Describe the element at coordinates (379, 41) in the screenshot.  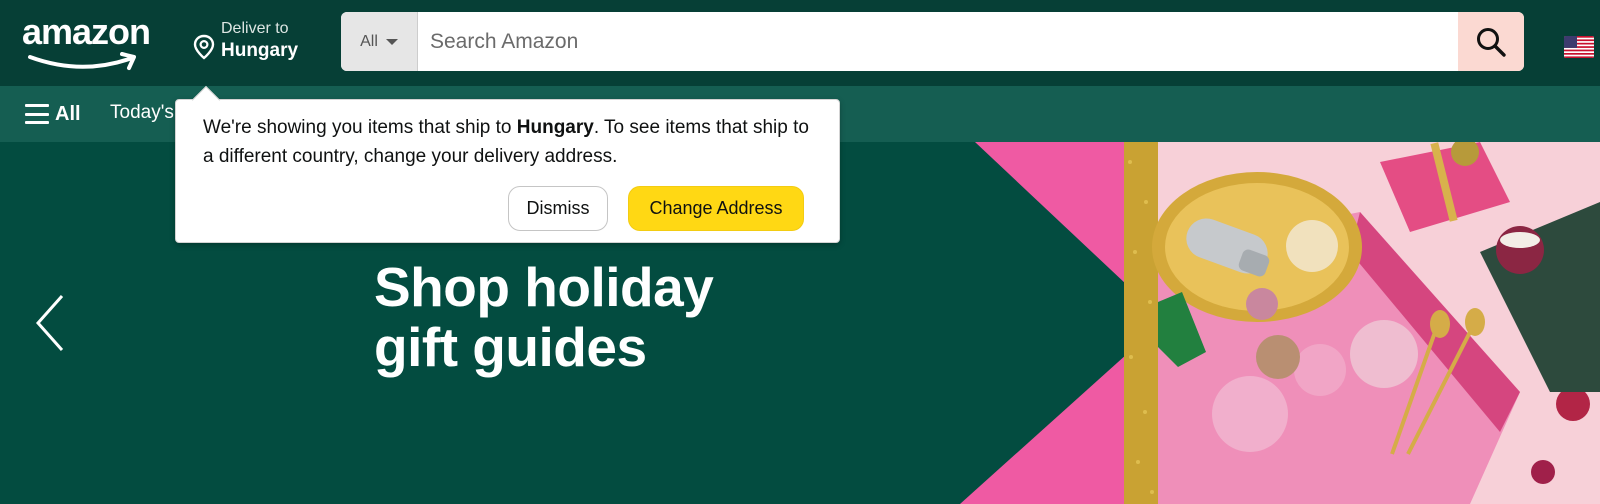
I see `search-department-select: All` at that location.